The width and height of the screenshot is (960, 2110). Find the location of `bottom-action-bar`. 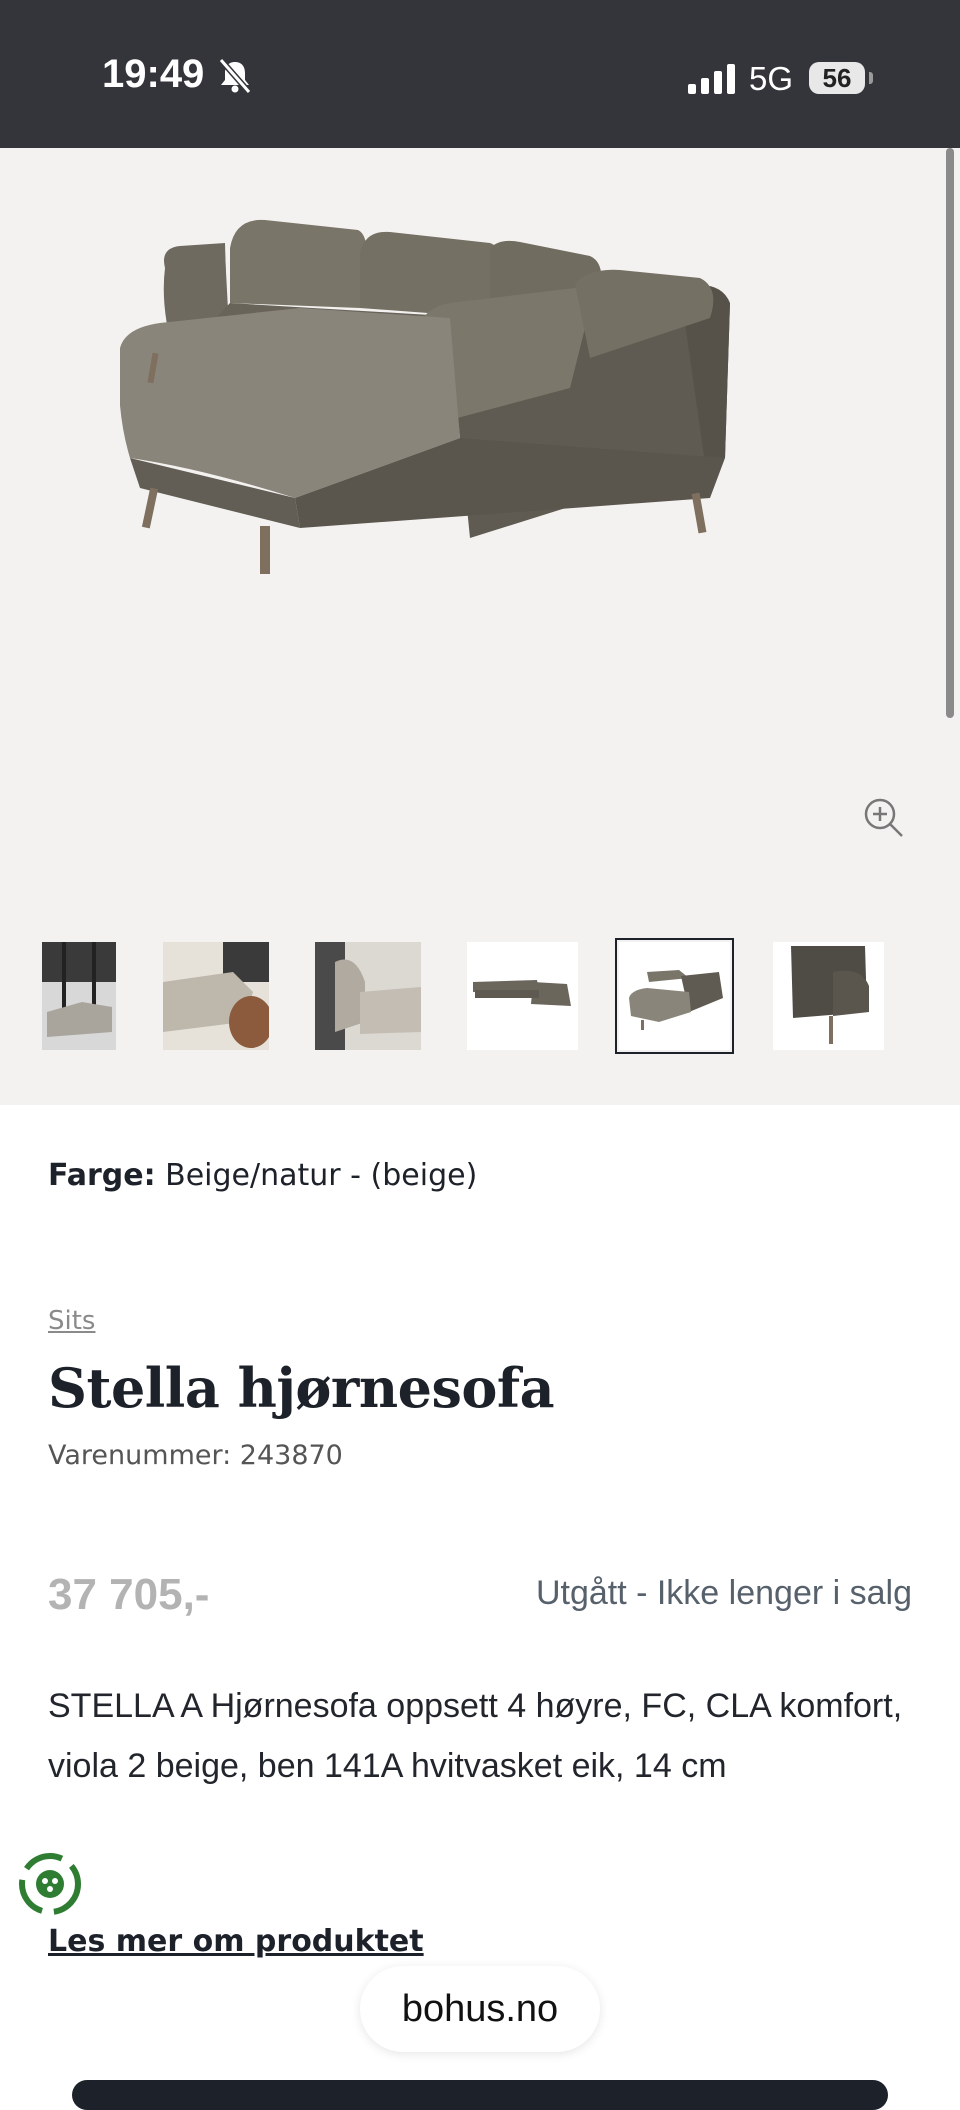

bottom-action-bar is located at coordinates (480, 2095).